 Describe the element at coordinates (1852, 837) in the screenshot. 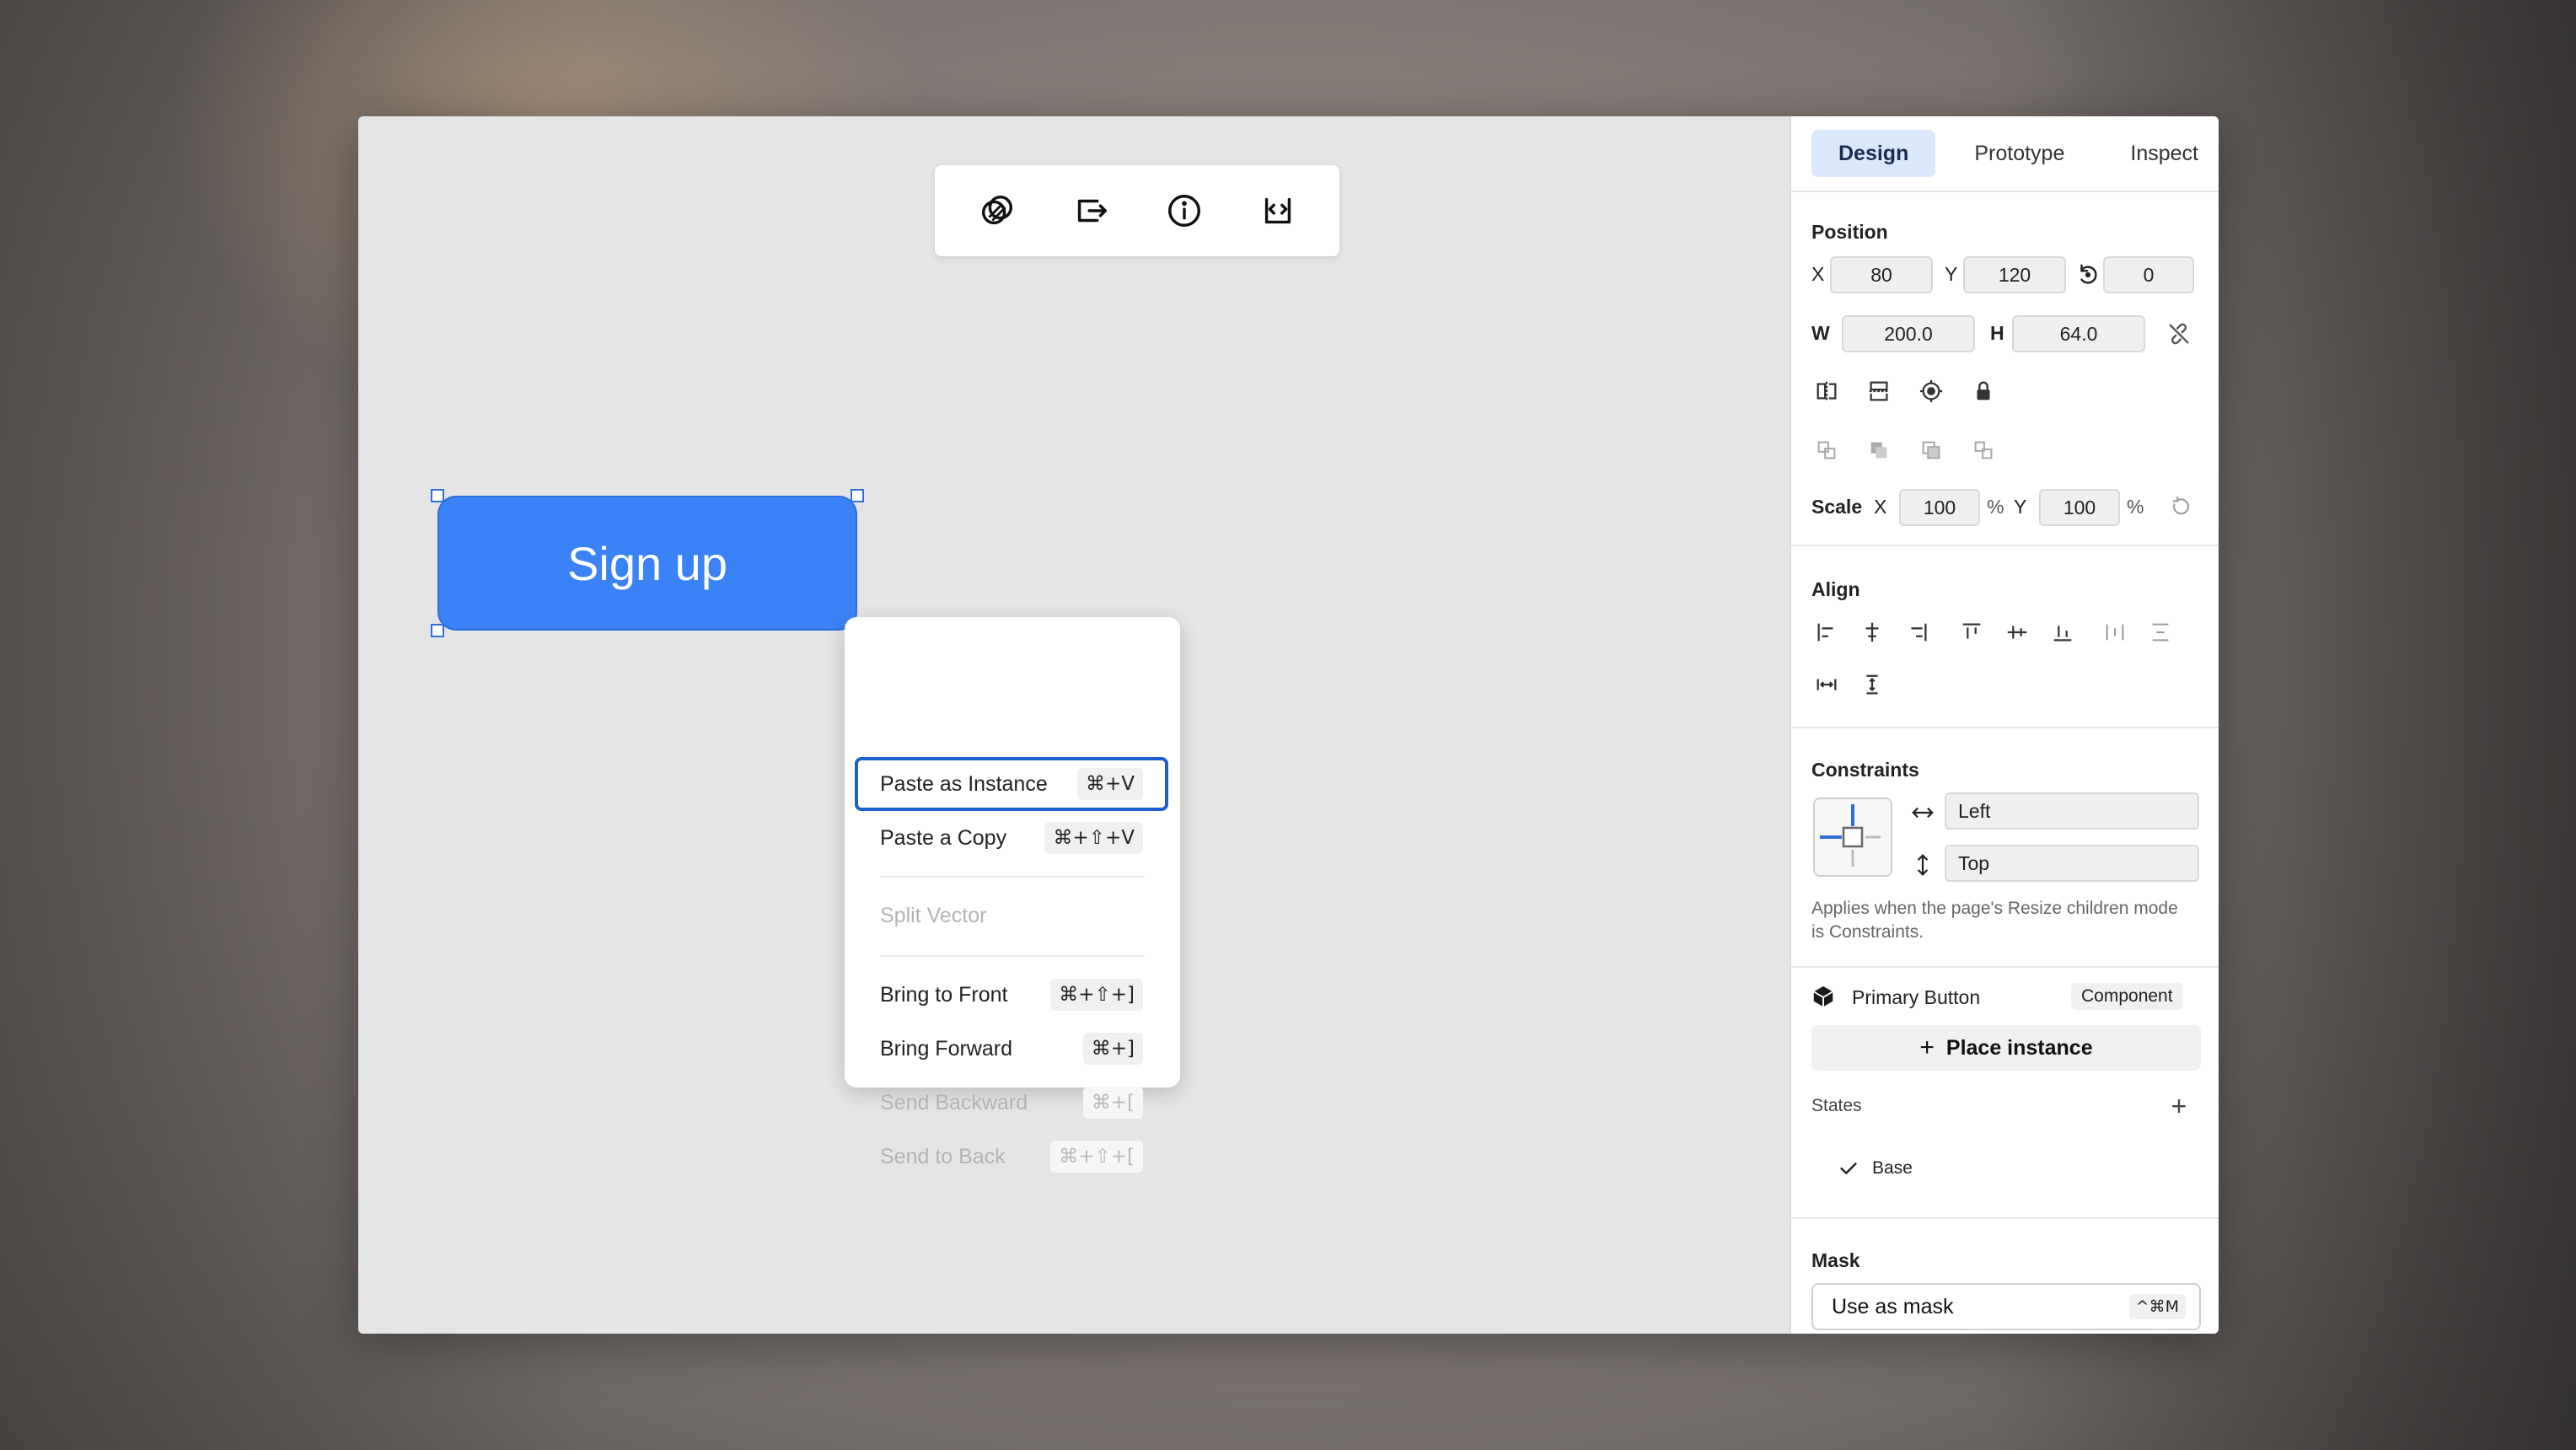

I see `constraints-widget` at that location.